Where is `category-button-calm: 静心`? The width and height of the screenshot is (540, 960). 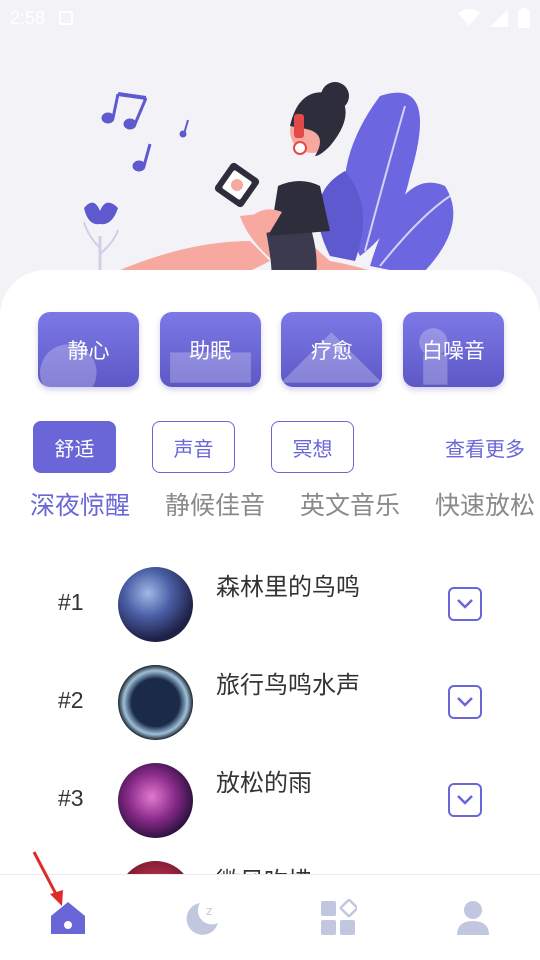
category-button-calm: 静心 is located at coordinates (88, 349).